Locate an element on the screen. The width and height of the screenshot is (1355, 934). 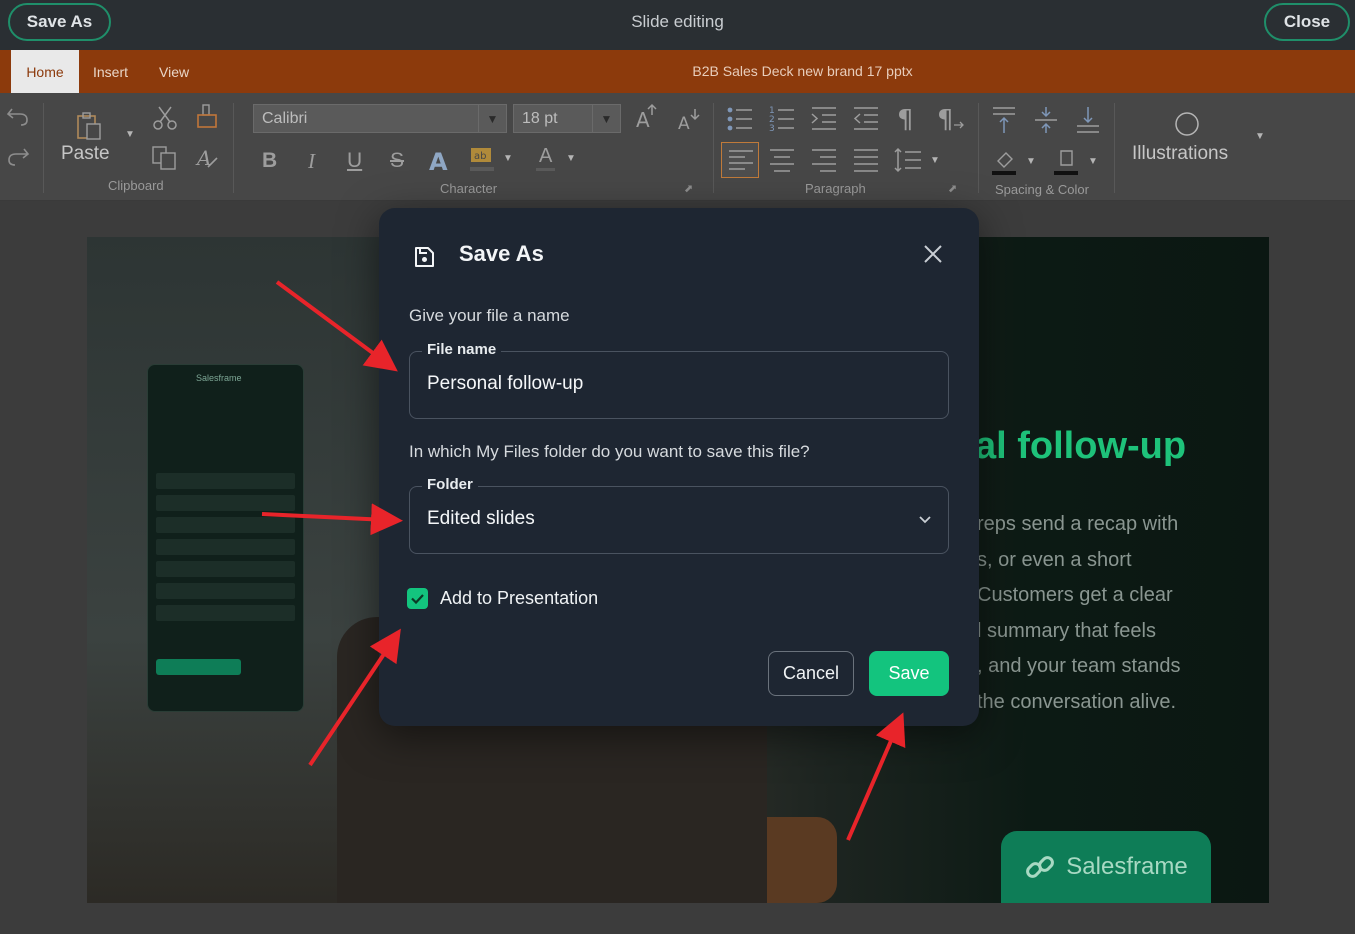
increase-indent-icon is located at coordinates (824, 119).